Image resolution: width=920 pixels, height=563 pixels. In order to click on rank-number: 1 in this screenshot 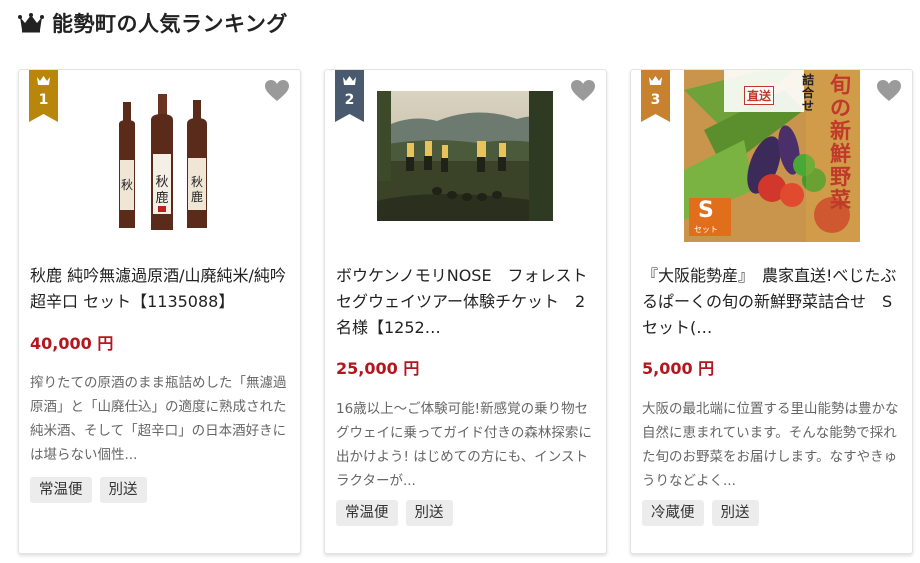, I will do `click(43, 100)`.